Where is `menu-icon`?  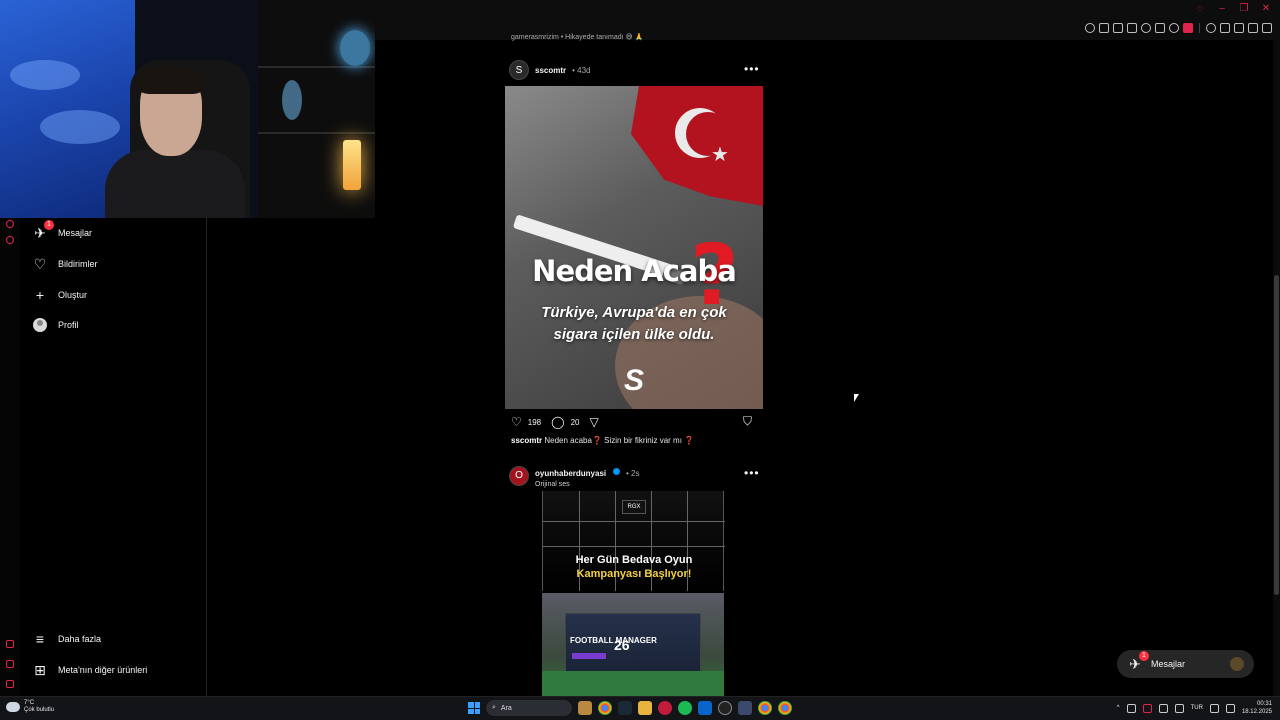 menu-icon is located at coordinates (1267, 28).